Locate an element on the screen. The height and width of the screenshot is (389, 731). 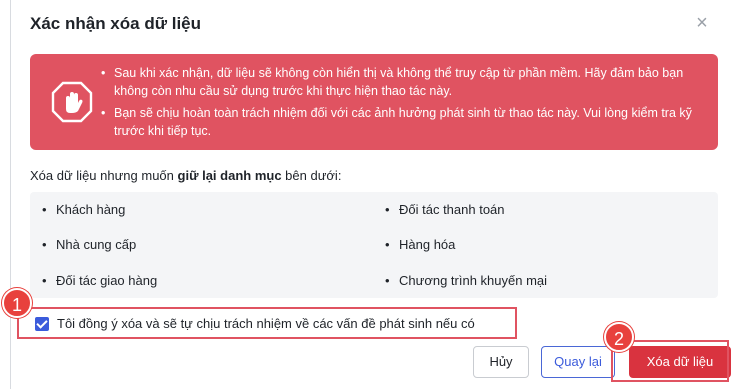
list-item: Chương trình khuyến mại is located at coordinates (466, 280).